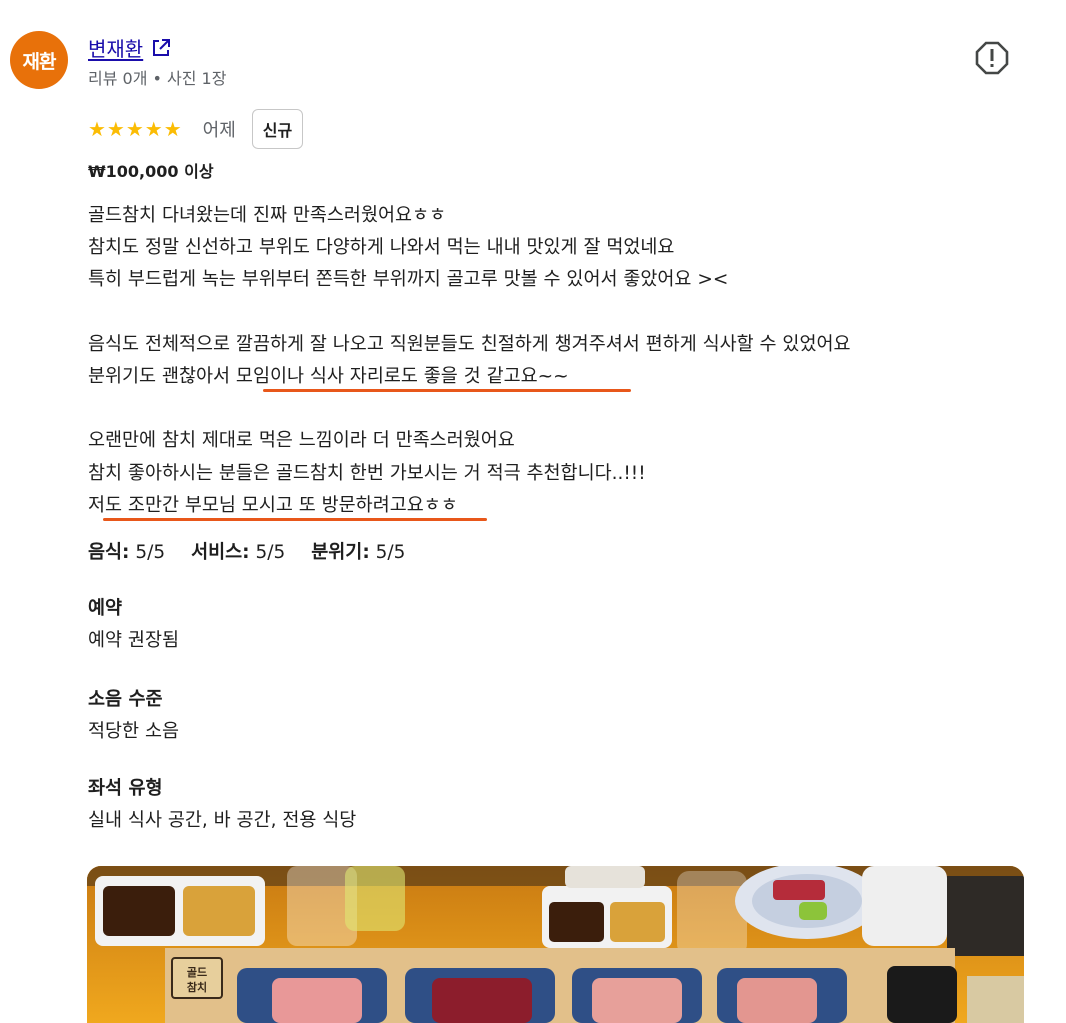 This screenshot has height=1023, width=1066. I want to click on section-value: 실내 식사 공간, 바 공간, 전용 식당, so click(222, 820).